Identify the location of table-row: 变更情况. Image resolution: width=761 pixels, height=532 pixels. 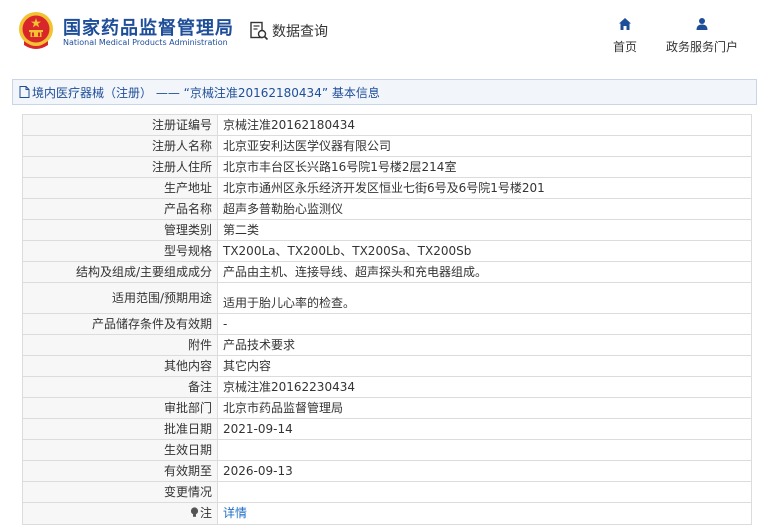
(387, 492).